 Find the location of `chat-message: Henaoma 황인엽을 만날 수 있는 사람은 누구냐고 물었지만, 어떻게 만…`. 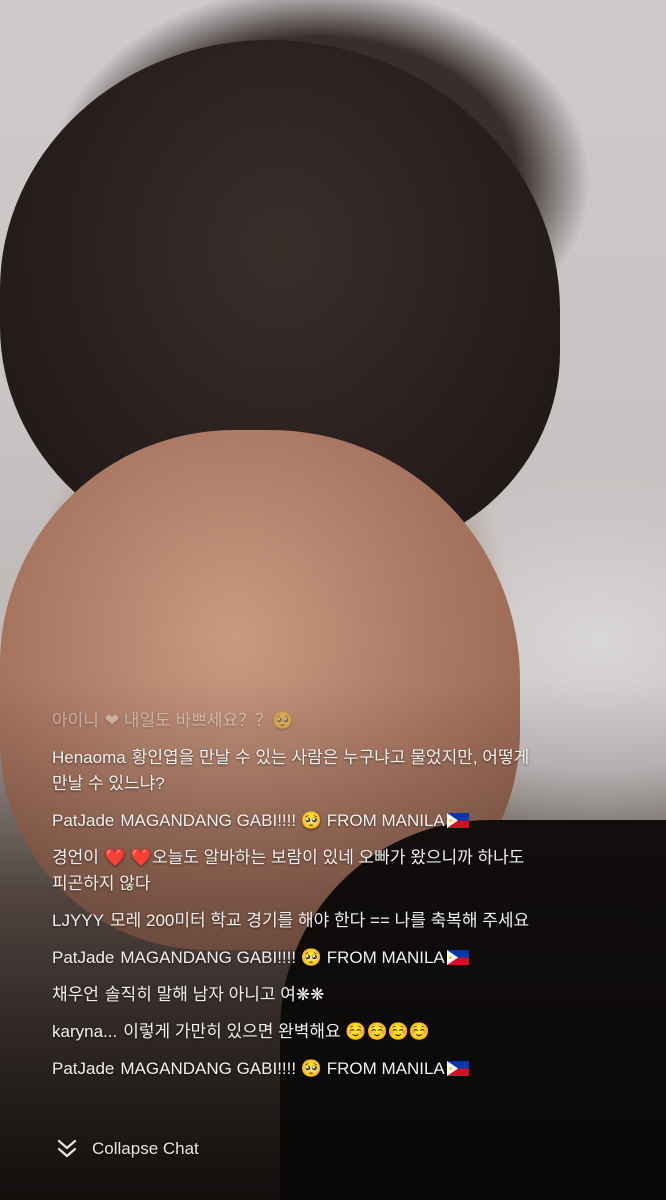

chat-message: Henaoma 황인엽을 만날 수 있는 사람은 누구냐고 물었지만, 어떻게 만… is located at coordinates (302, 771).